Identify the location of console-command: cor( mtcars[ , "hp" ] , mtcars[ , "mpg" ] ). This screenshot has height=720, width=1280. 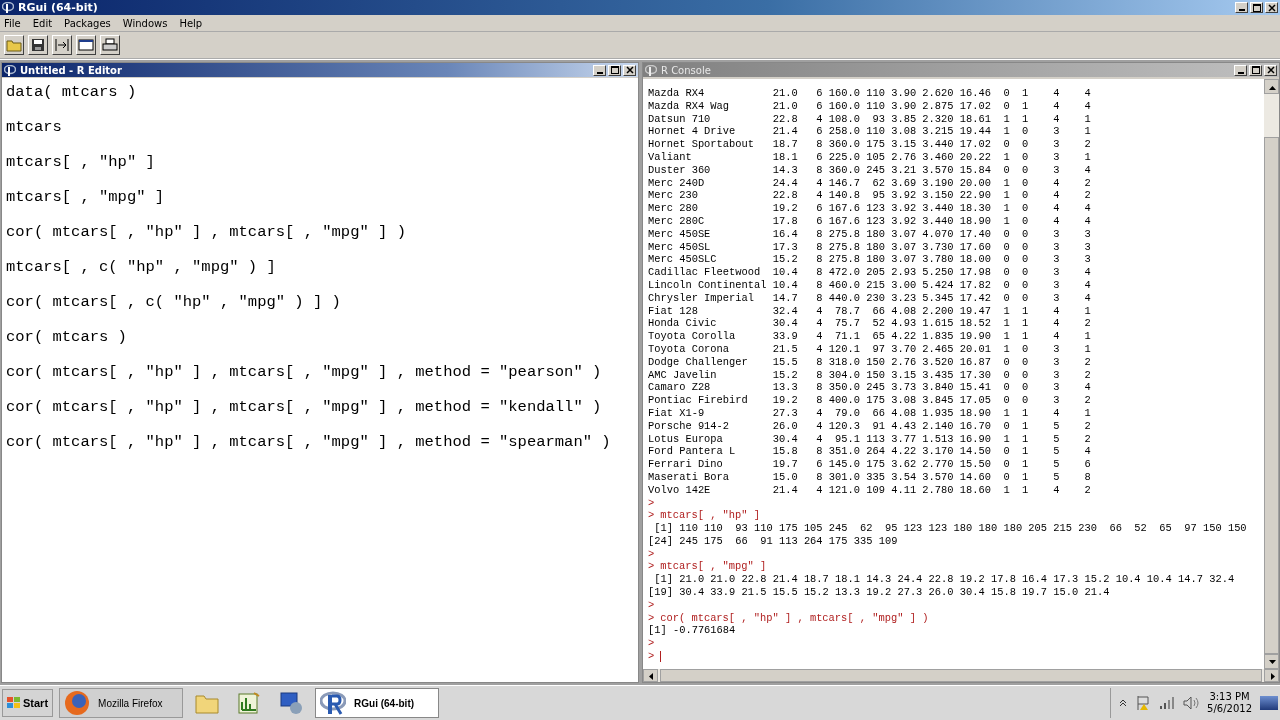
(794, 617).